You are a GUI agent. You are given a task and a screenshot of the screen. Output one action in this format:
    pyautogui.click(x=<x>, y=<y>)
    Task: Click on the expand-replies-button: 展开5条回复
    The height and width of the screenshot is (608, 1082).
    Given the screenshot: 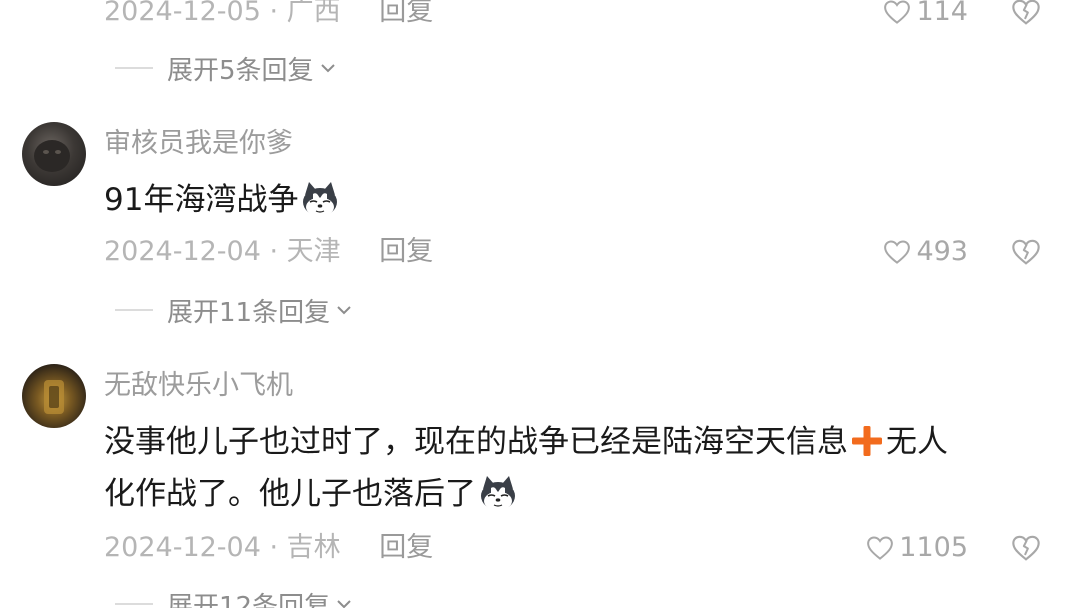 What is the action you would take?
    pyautogui.click(x=226, y=68)
    